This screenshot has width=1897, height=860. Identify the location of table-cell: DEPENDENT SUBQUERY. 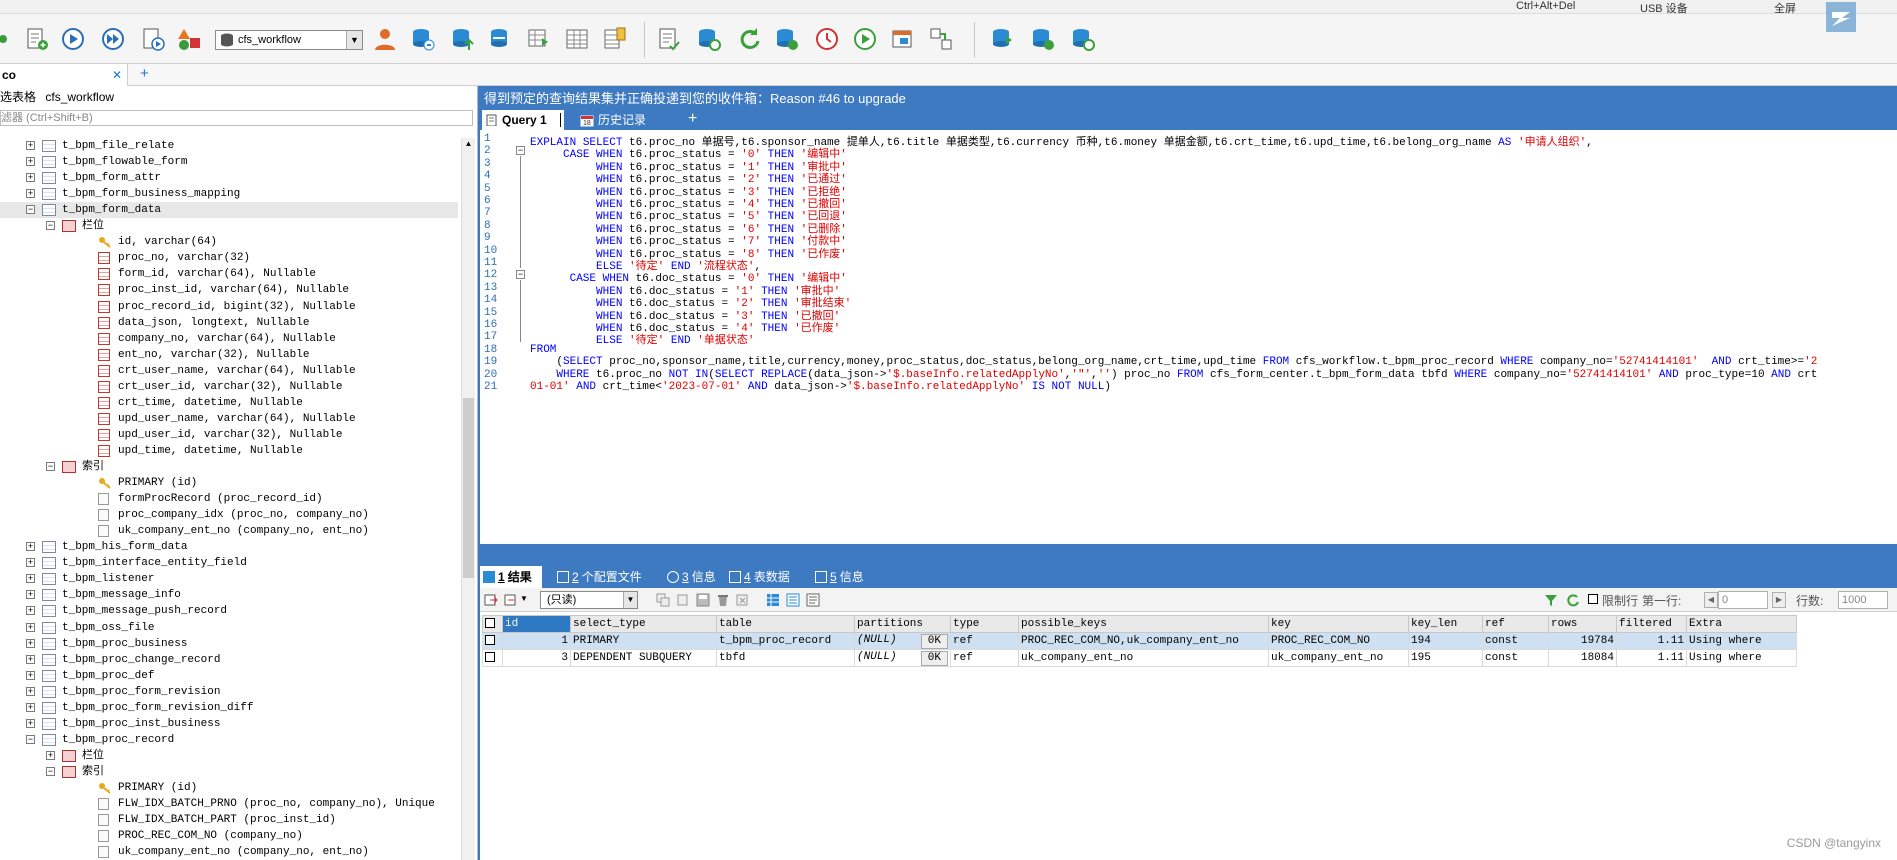
(643, 658).